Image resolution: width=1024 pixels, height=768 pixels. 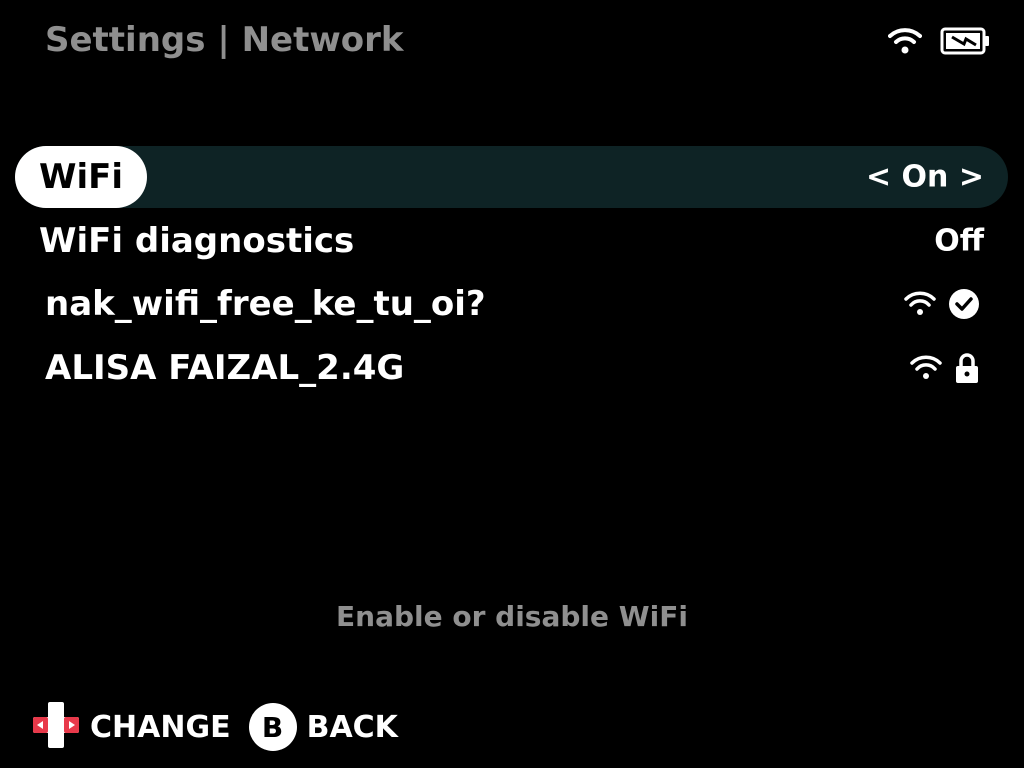 I want to click on network-name: ALISA FAIZAL_2.4G, so click(x=225, y=368).